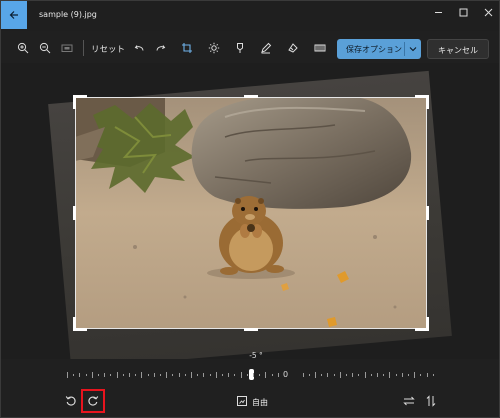 This screenshot has height=418, width=500. I want to click on brightness-icon, so click(214, 48).